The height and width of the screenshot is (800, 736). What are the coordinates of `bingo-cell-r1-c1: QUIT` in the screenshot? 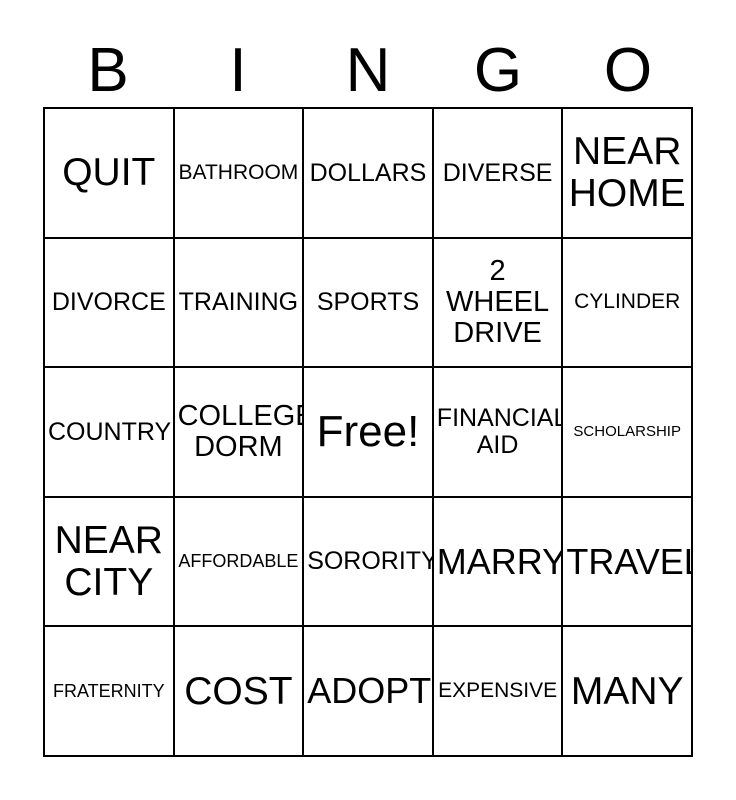 It's located at (110, 174).